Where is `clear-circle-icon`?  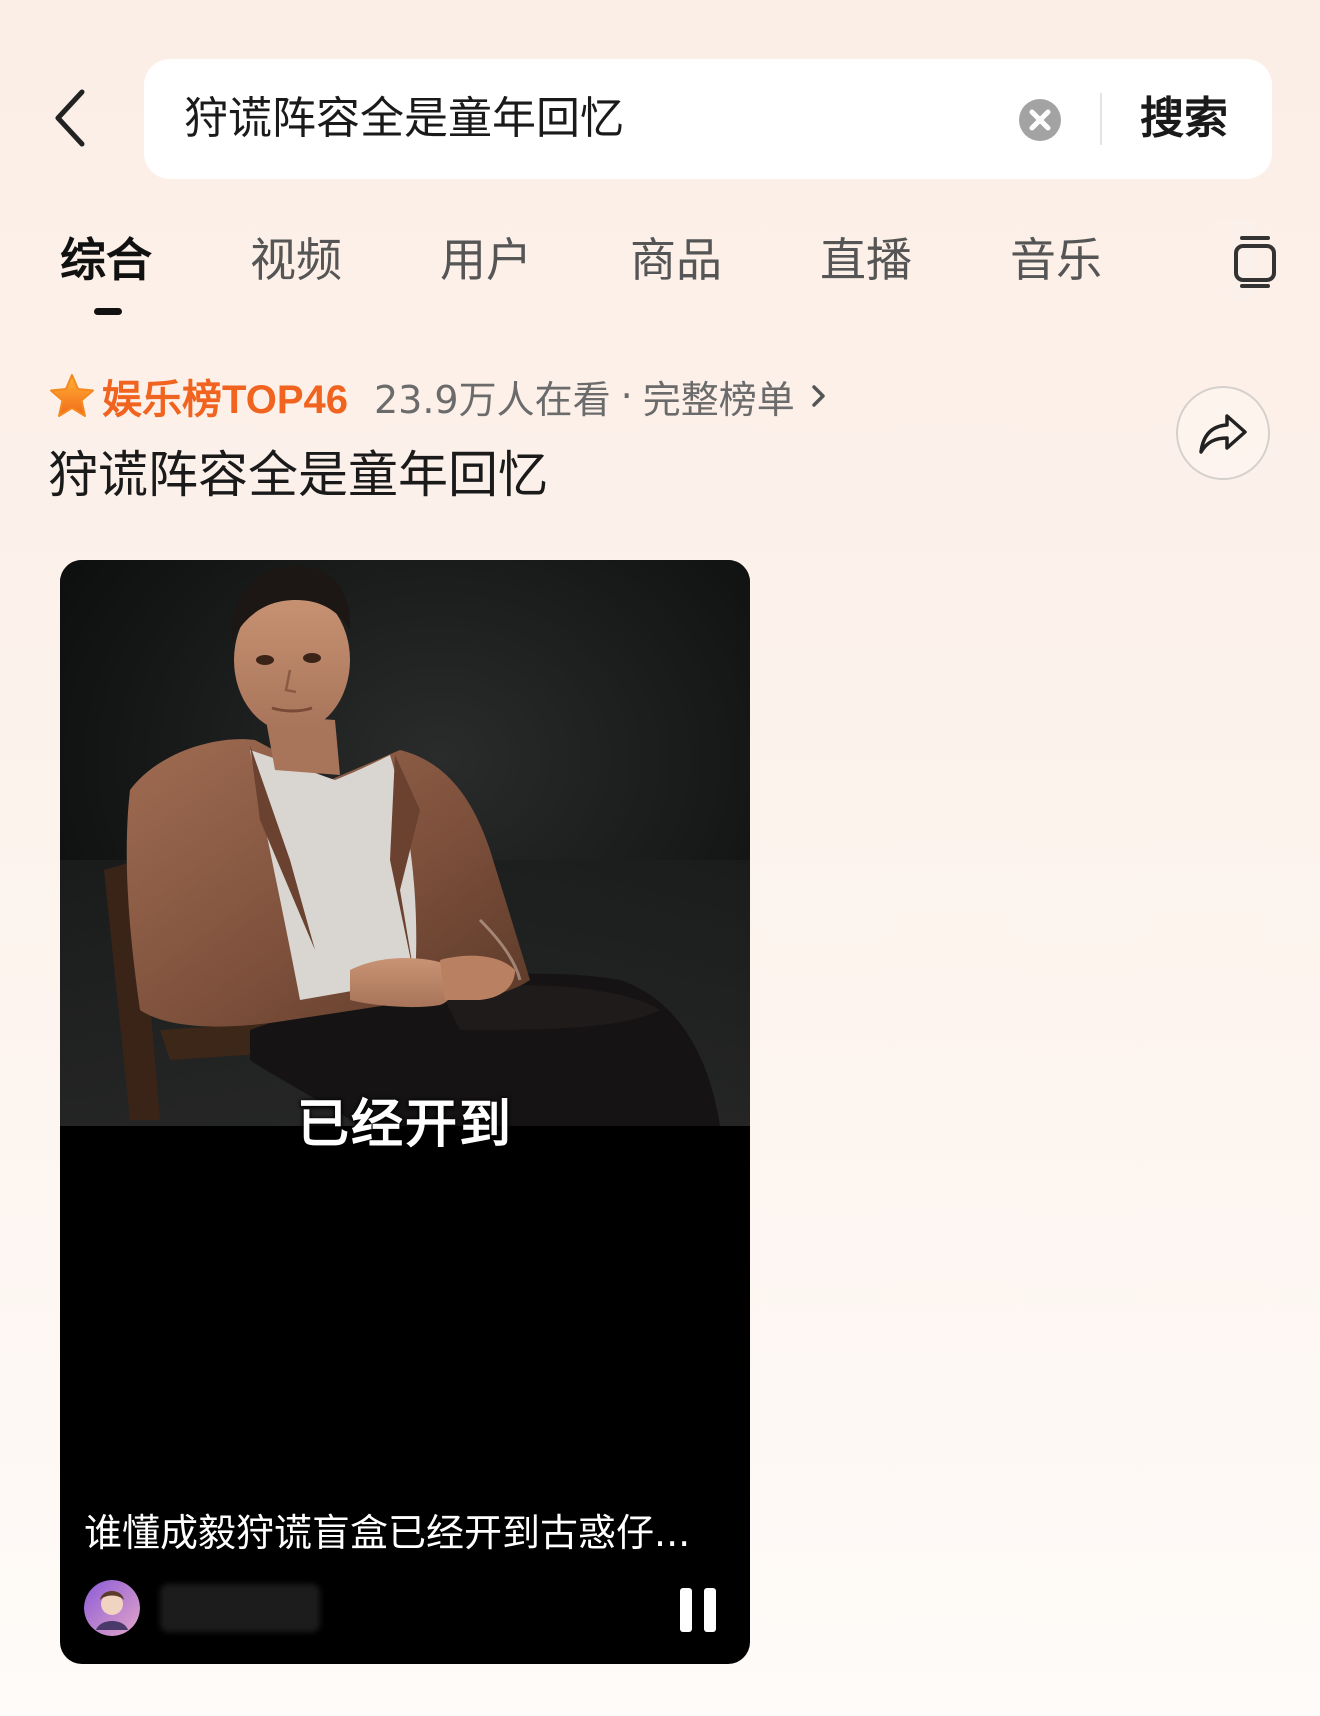 clear-circle-icon is located at coordinates (1040, 120).